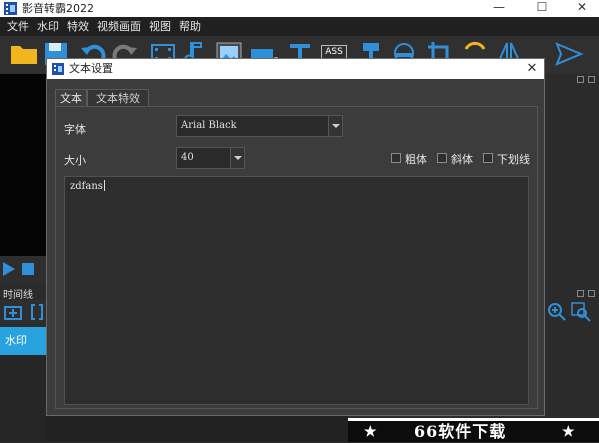  Describe the element at coordinates (14, 312) in the screenshot. I see `add-track-icon` at that location.